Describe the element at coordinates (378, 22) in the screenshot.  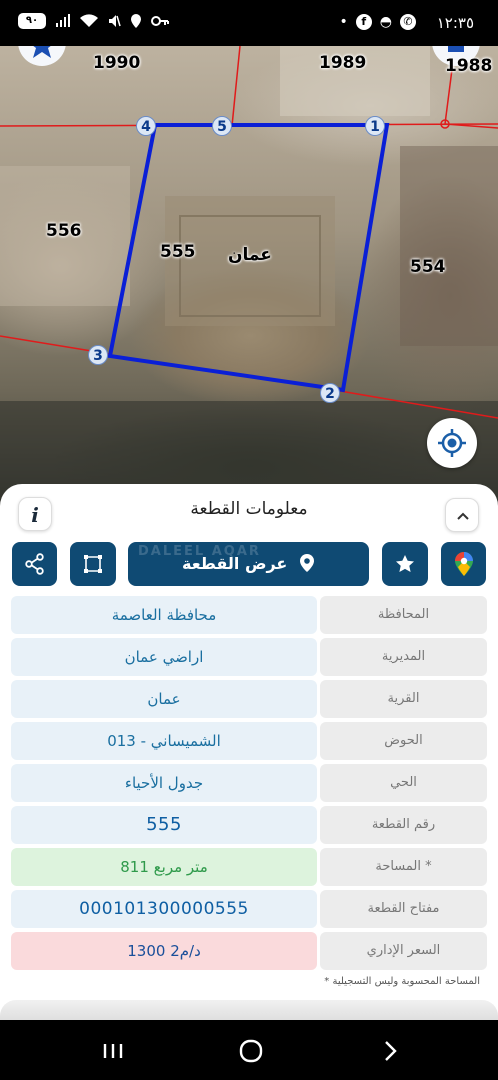
I see `status-right-icons: • f ◓ ✆` at that location.